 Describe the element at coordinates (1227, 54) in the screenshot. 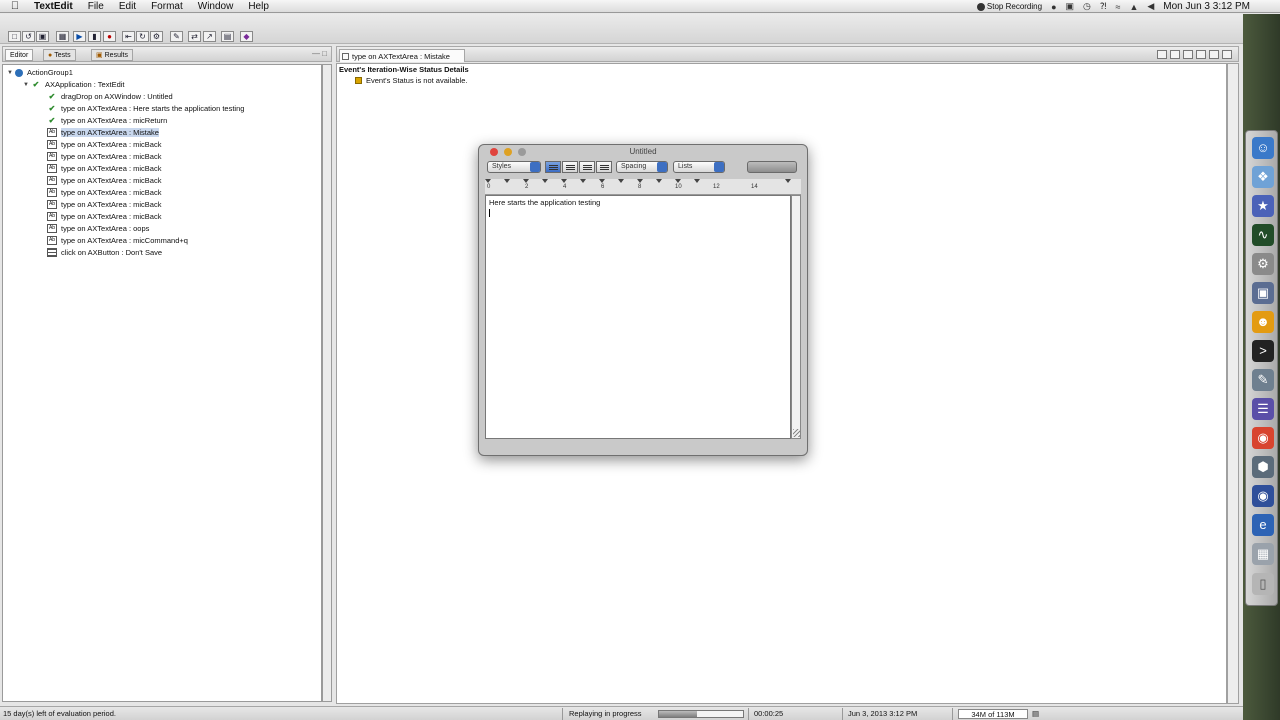

I see `close-panel-icon` at that location.